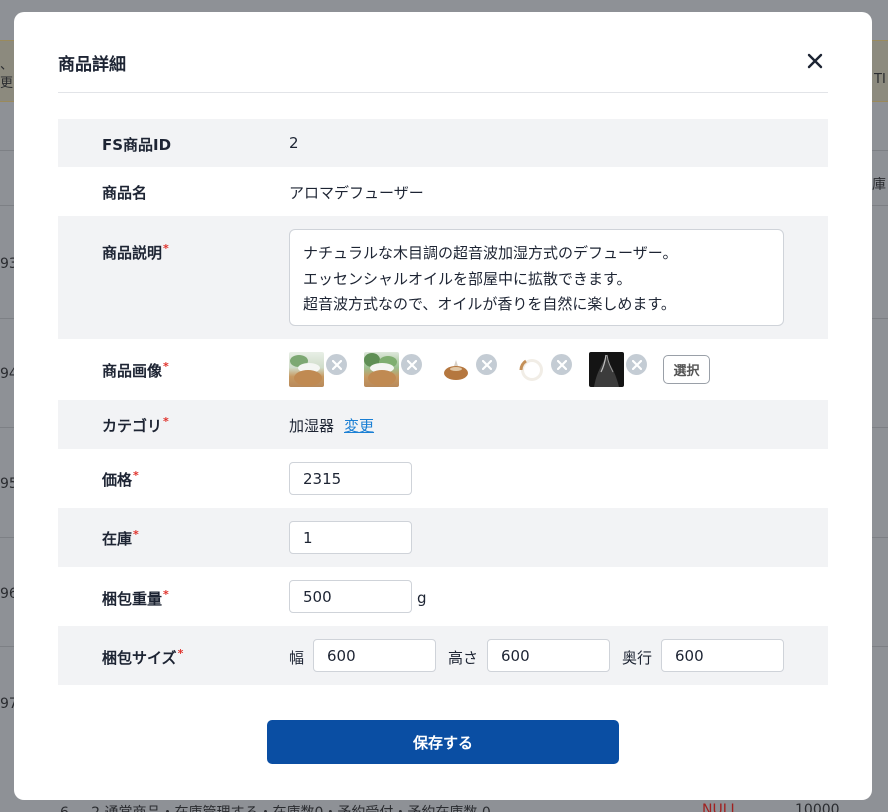 This screenshot has height=812, width=888. Describe the element at coordinates (350, 596) in the screenshot. I see `package-weight-input` at that location.